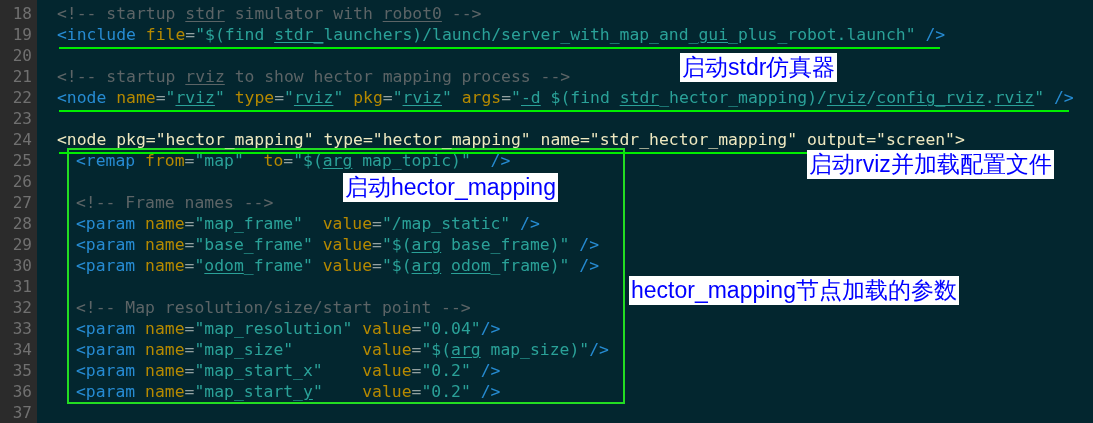  What do you see at coordinates (288, 370) in the screenshot?
I see `code-line: <param name="map_start_x" value="0.2" />` at bounding box center [288, 370].